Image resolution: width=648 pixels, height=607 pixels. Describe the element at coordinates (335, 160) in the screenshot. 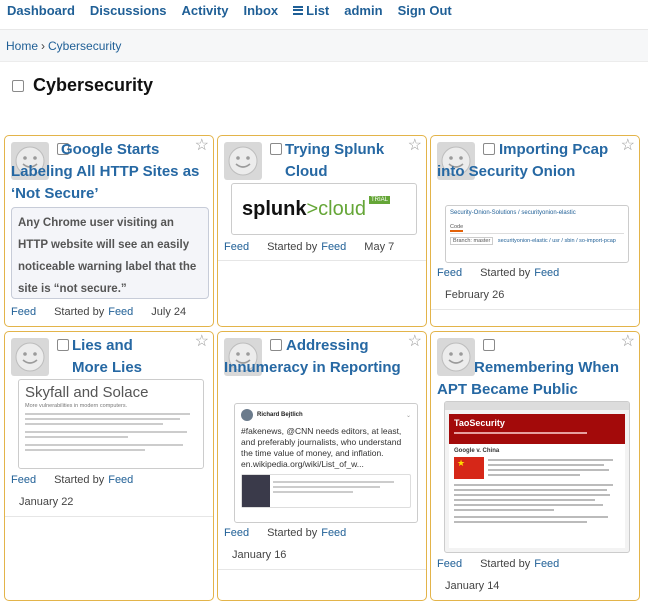

I see `card-title-text: Trying Splunk Cloud` at that location.